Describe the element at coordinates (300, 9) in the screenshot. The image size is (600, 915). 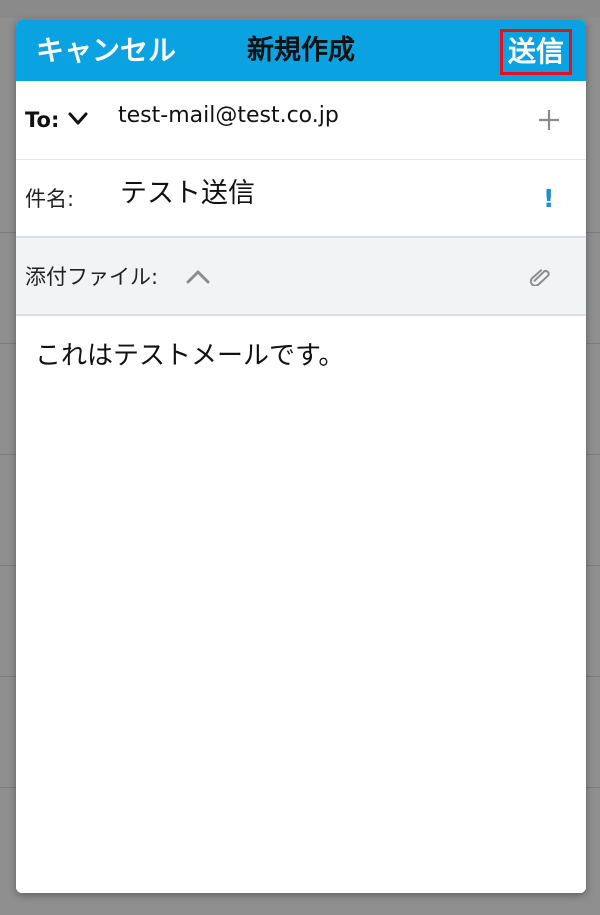
I see `background-app-strip` at that location.